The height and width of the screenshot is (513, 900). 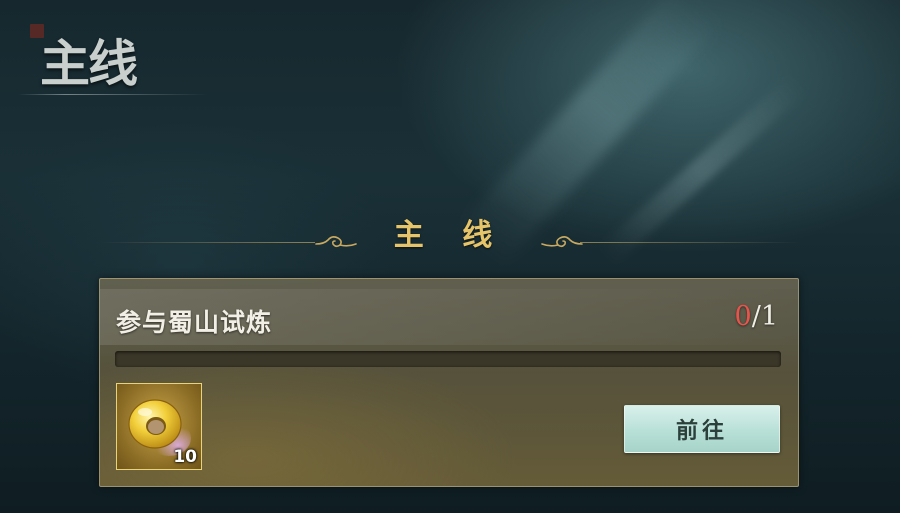 What do you see at coordinates (336, 242) in the screenshot?
I see `cloud-ornament-left-icon` at bounding box center [336, 242].